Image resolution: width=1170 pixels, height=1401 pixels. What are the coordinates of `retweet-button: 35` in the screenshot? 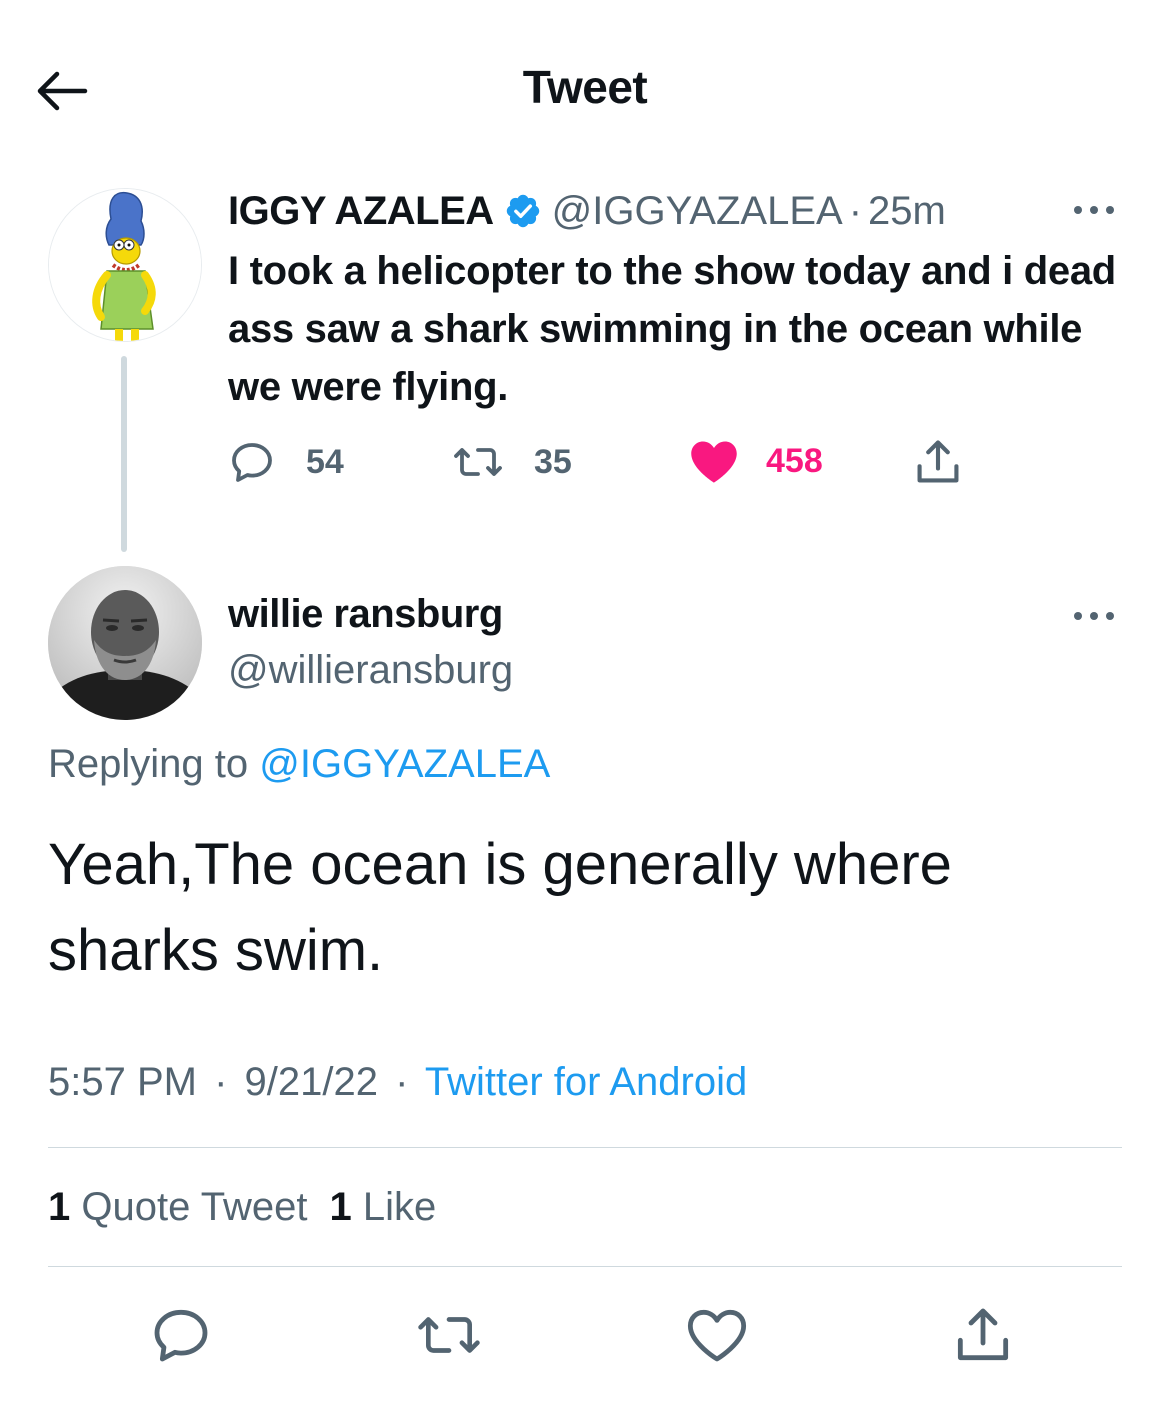 It's located at (512, 462).